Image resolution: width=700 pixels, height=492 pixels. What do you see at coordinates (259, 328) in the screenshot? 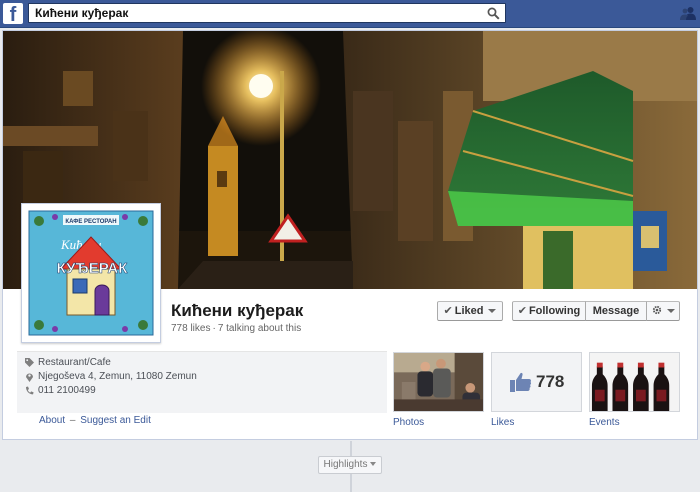
I see `talking-about-text: 7 talking about this` at bounding box center [259, 328].